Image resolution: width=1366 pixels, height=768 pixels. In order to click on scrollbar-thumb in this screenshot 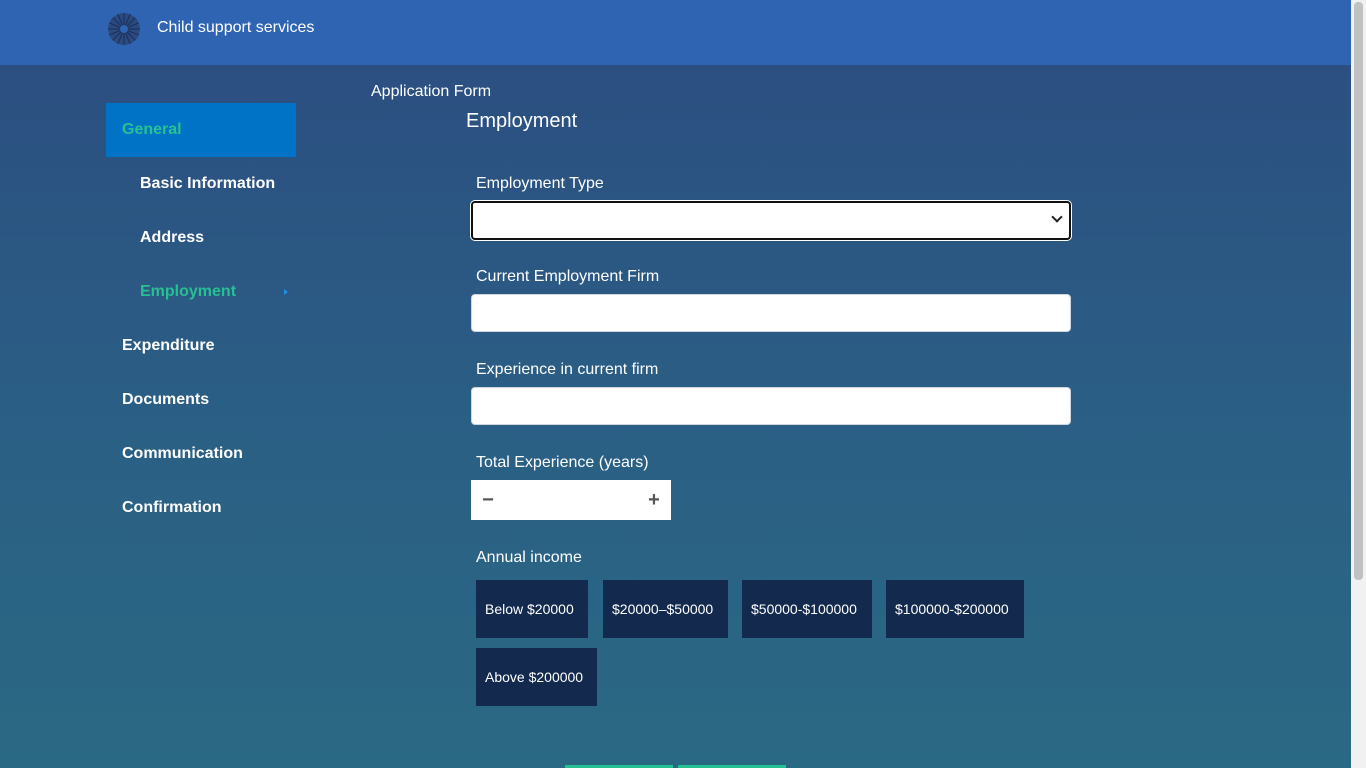, I will do `click(1358, 291)`.